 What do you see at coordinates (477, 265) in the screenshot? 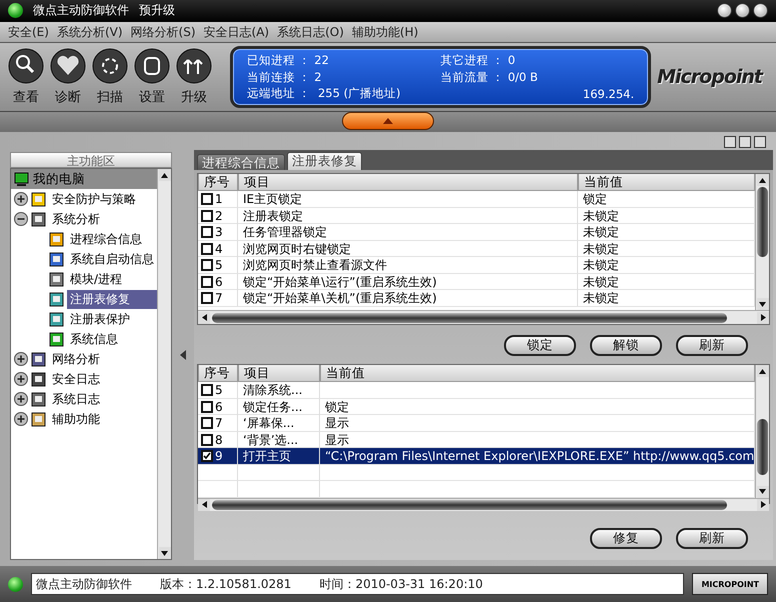
I see `table-row: 5 浏览网页时禁止查看源文件 未锁定` at bounding box center [477, 265].